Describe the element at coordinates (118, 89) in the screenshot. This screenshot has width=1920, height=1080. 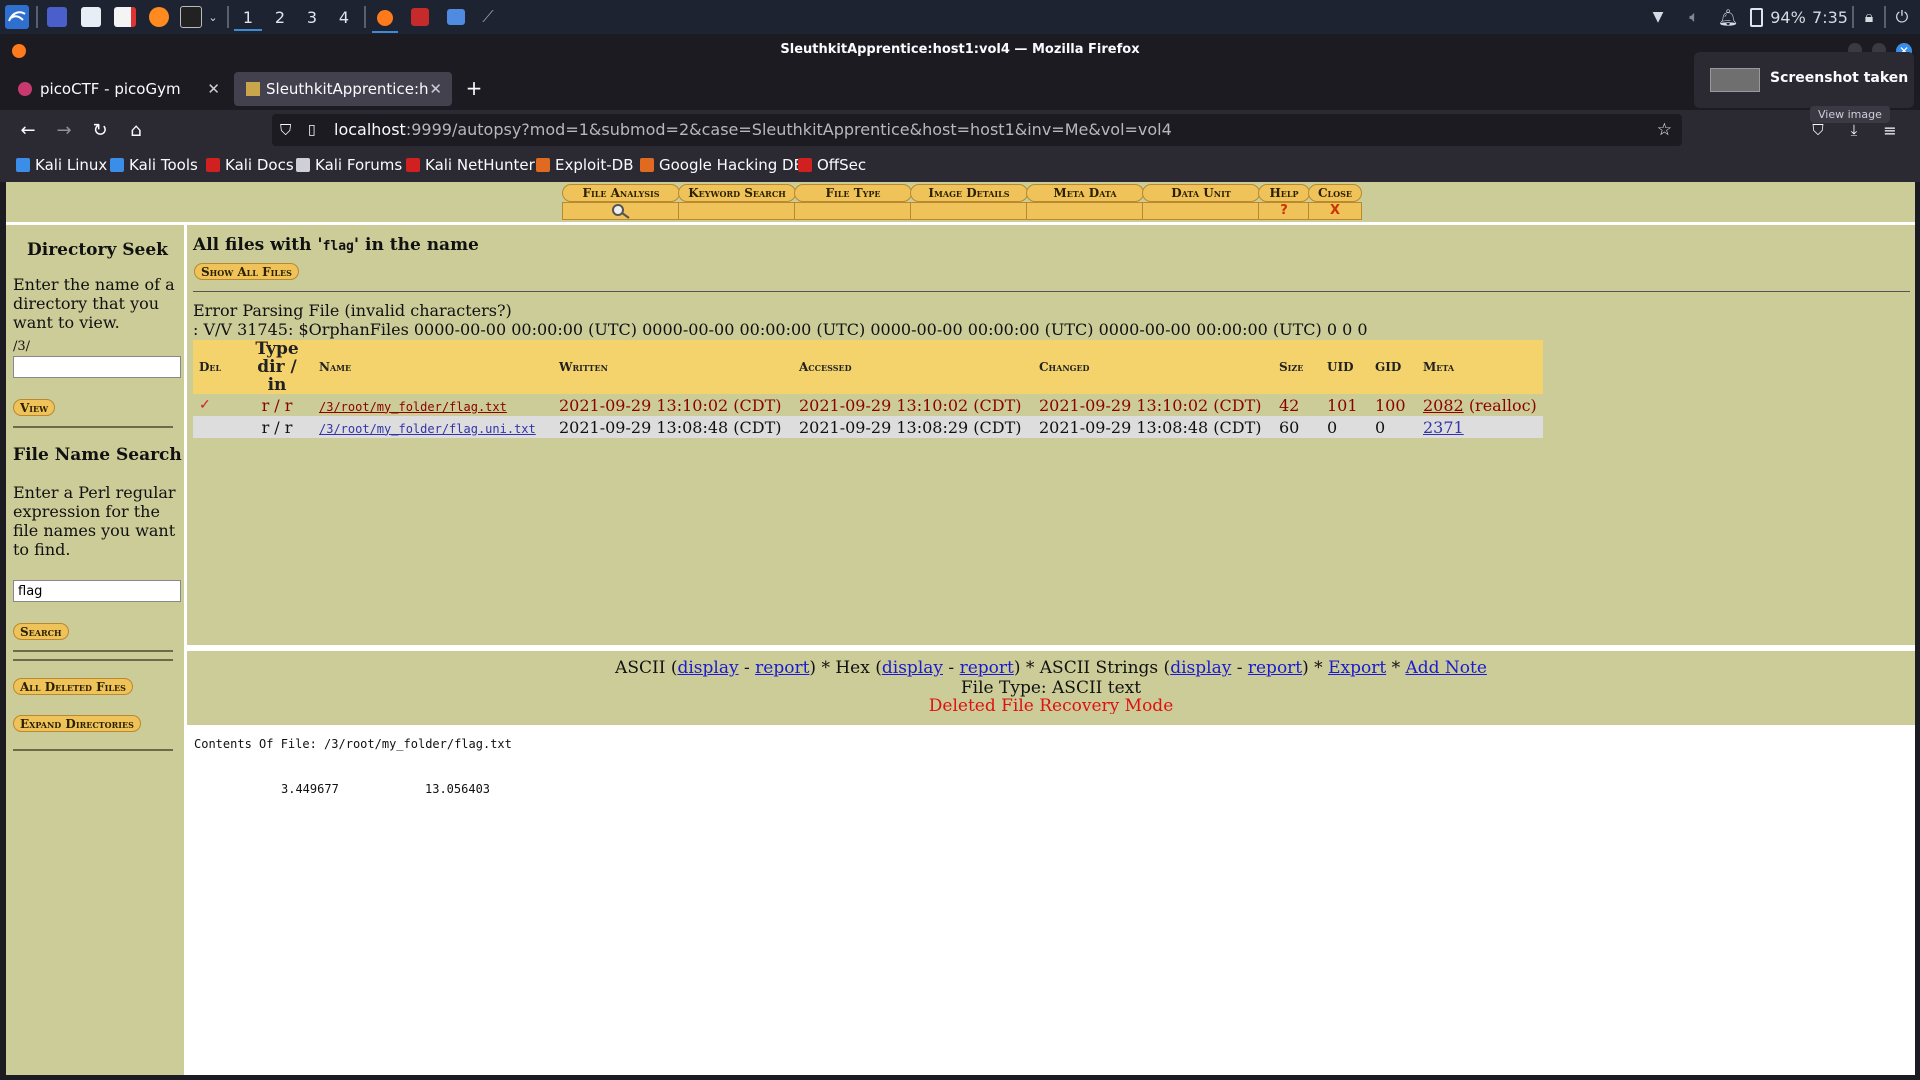
I see `tab-picoctf: picoCTF - picoGym ✕` at that location.